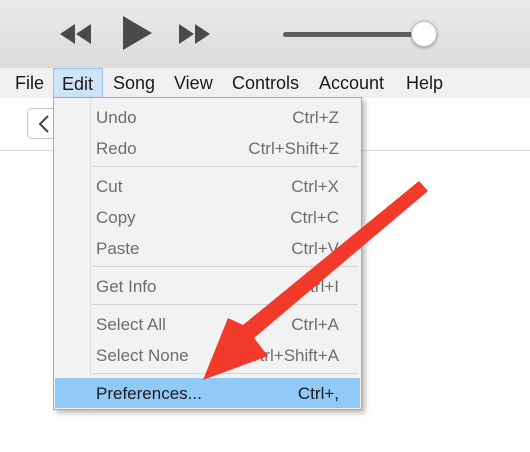 The width and height of the screenshot is (530, 452). I want to click on menu-item-undo: Undo Ctrl+Z, so click(207, 117).